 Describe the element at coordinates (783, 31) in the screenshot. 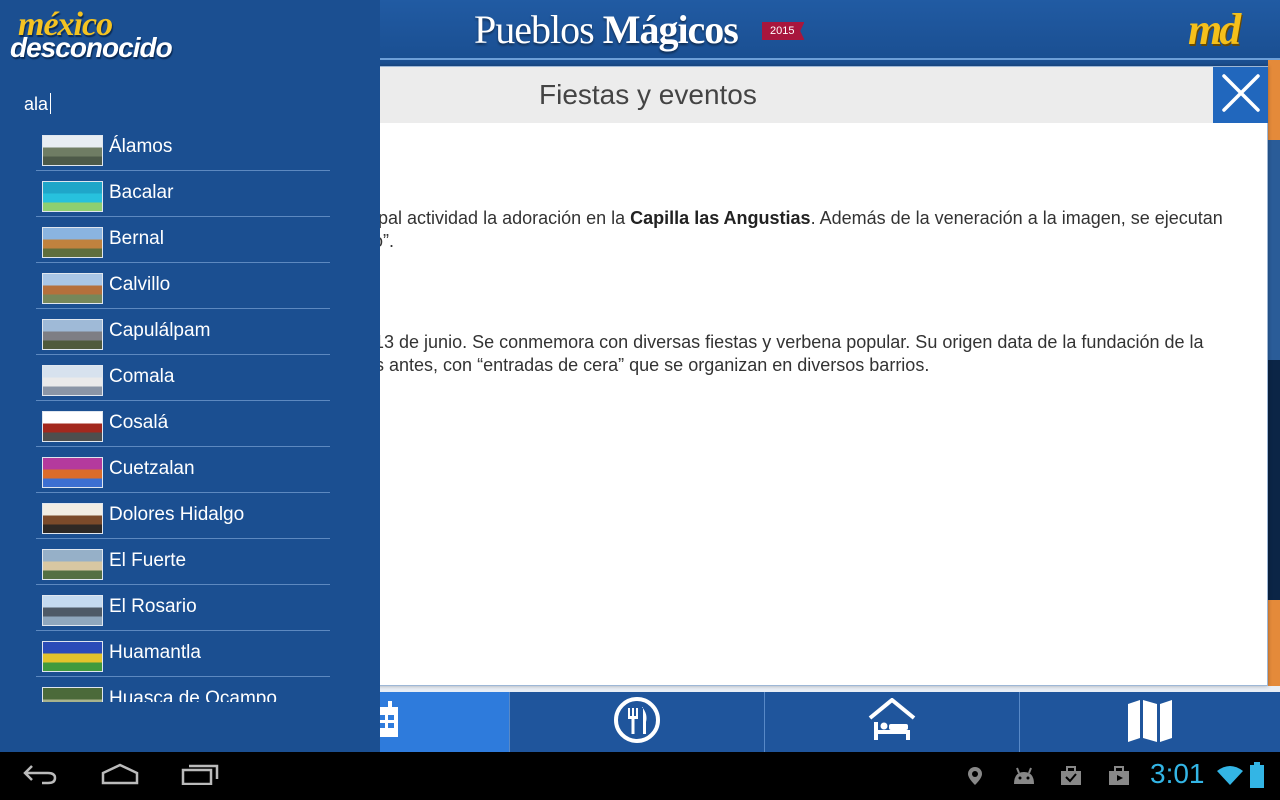

I see `year-badge: 2015` at that location.